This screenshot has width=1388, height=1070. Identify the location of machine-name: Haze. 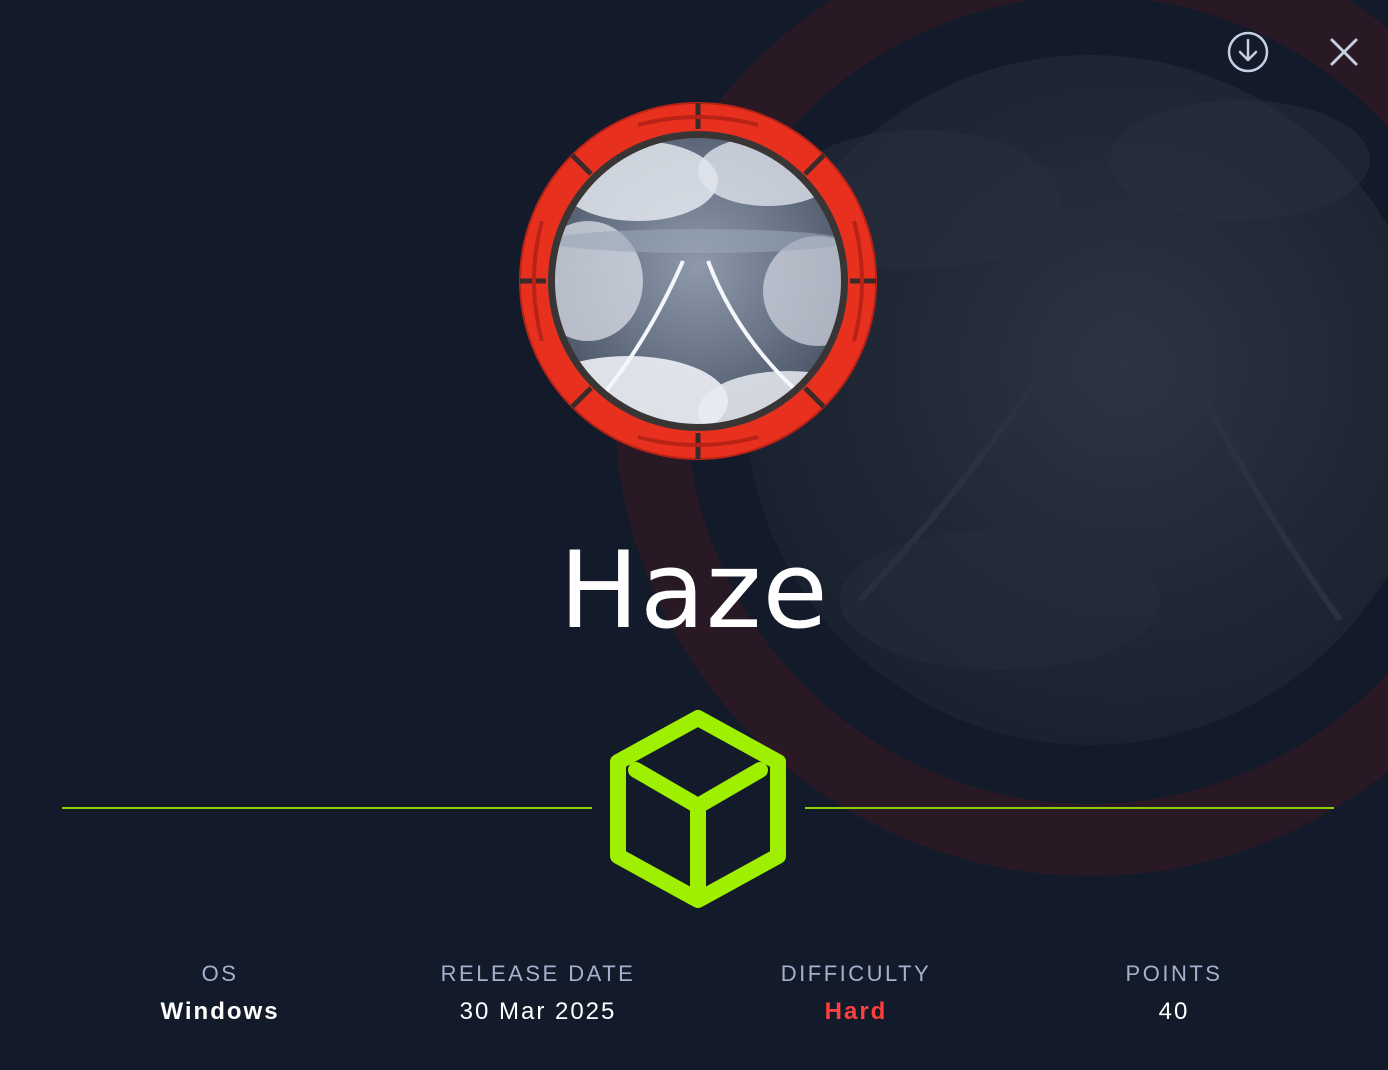
(694, 590).